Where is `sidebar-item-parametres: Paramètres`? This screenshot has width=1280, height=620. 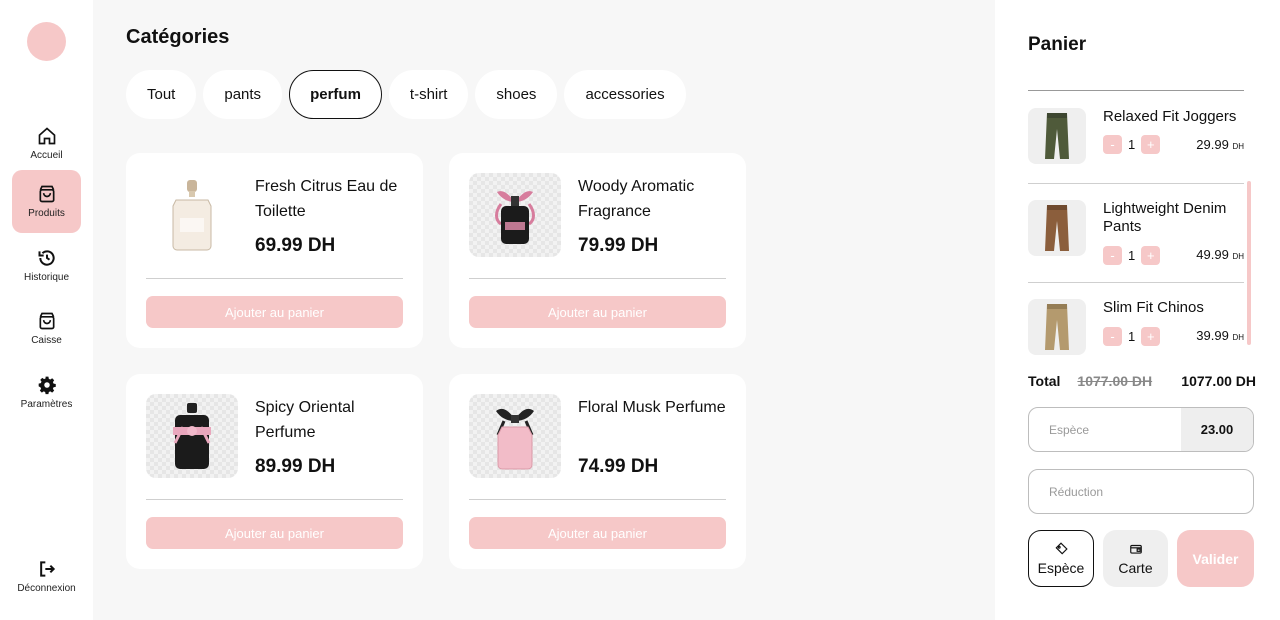
sidebar-item-parametres: Paramètres is located at coordinates (46, 392).